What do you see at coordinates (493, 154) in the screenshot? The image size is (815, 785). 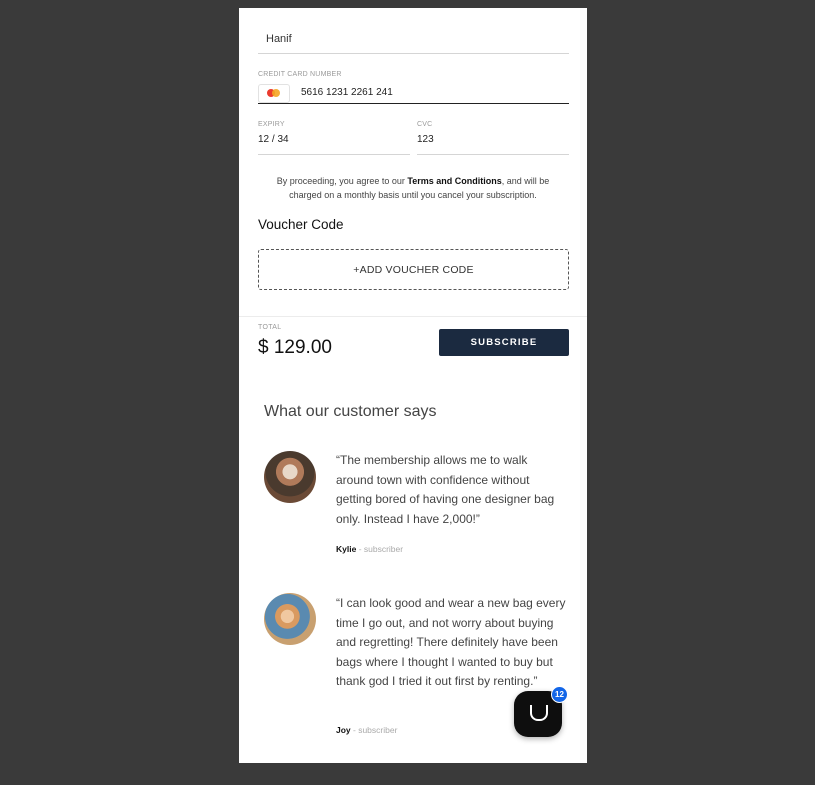 I see `cvc-underline` at bounding box center [493, 154].